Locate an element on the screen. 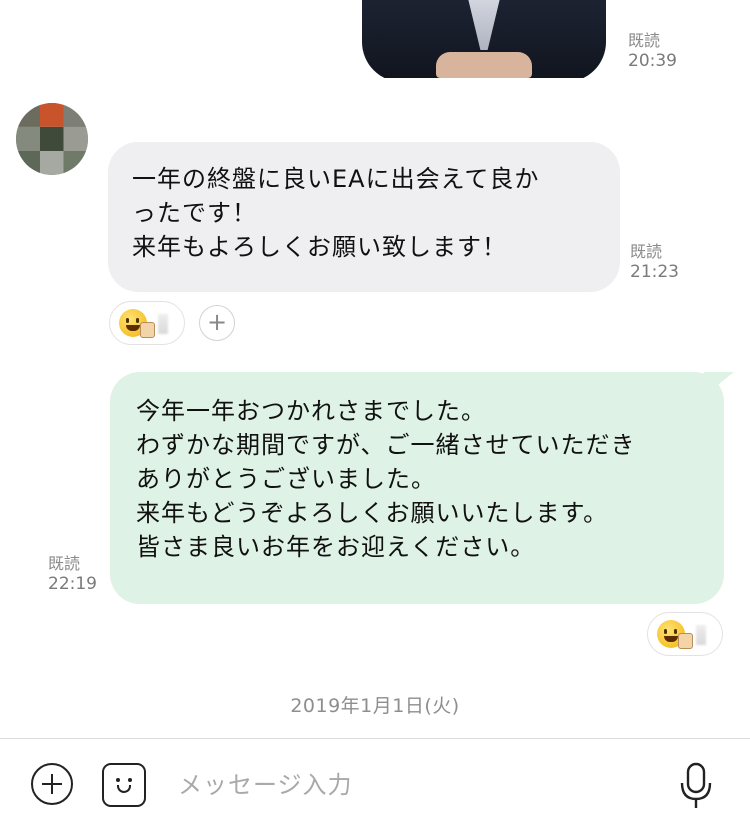  message-meta: 既読 21:23 is located at coordinates (654, 262).